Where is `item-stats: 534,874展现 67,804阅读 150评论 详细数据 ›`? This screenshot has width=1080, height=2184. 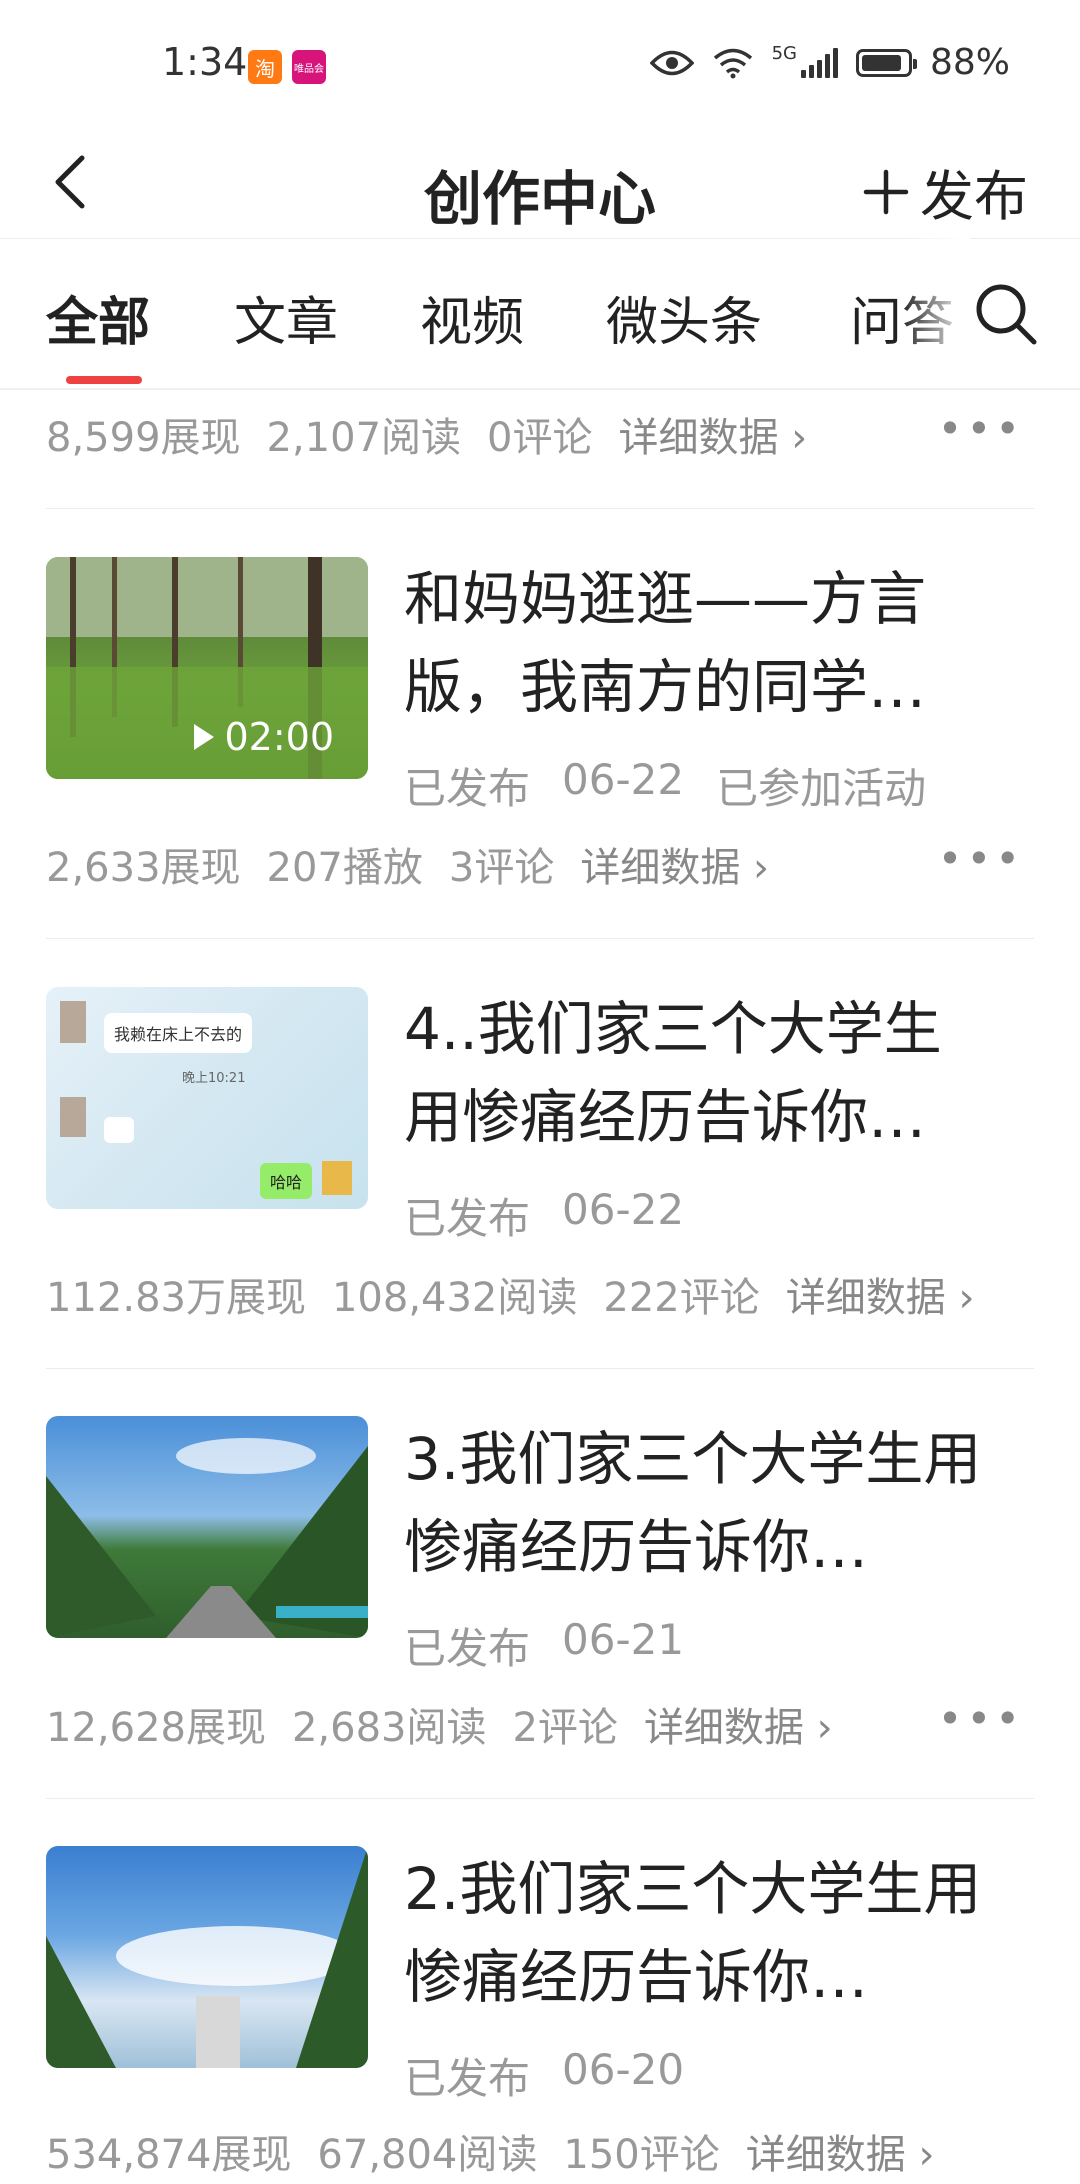
item-stats: 534,874展现 67,804阅读 150评论 详细数据 › is located at coordinates (490, 2151).